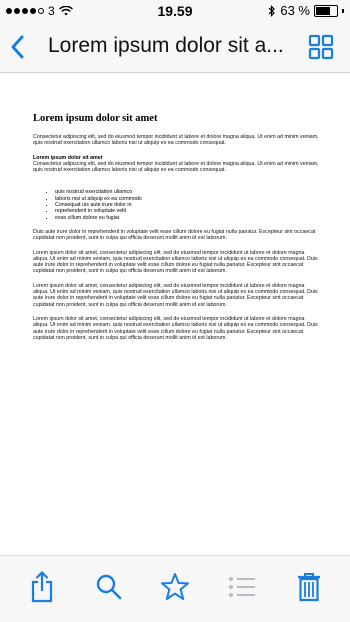  Describe the element at coordinates (188, 218) in the screenshot. I see `list-item: esse cillum dolore eu fugiat` at that location.